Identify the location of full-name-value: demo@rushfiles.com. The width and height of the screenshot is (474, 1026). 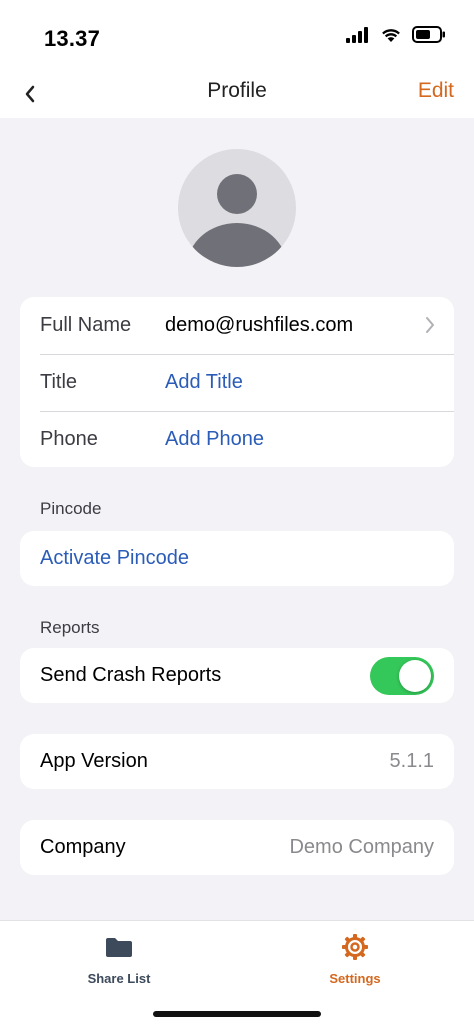
(259, 325).